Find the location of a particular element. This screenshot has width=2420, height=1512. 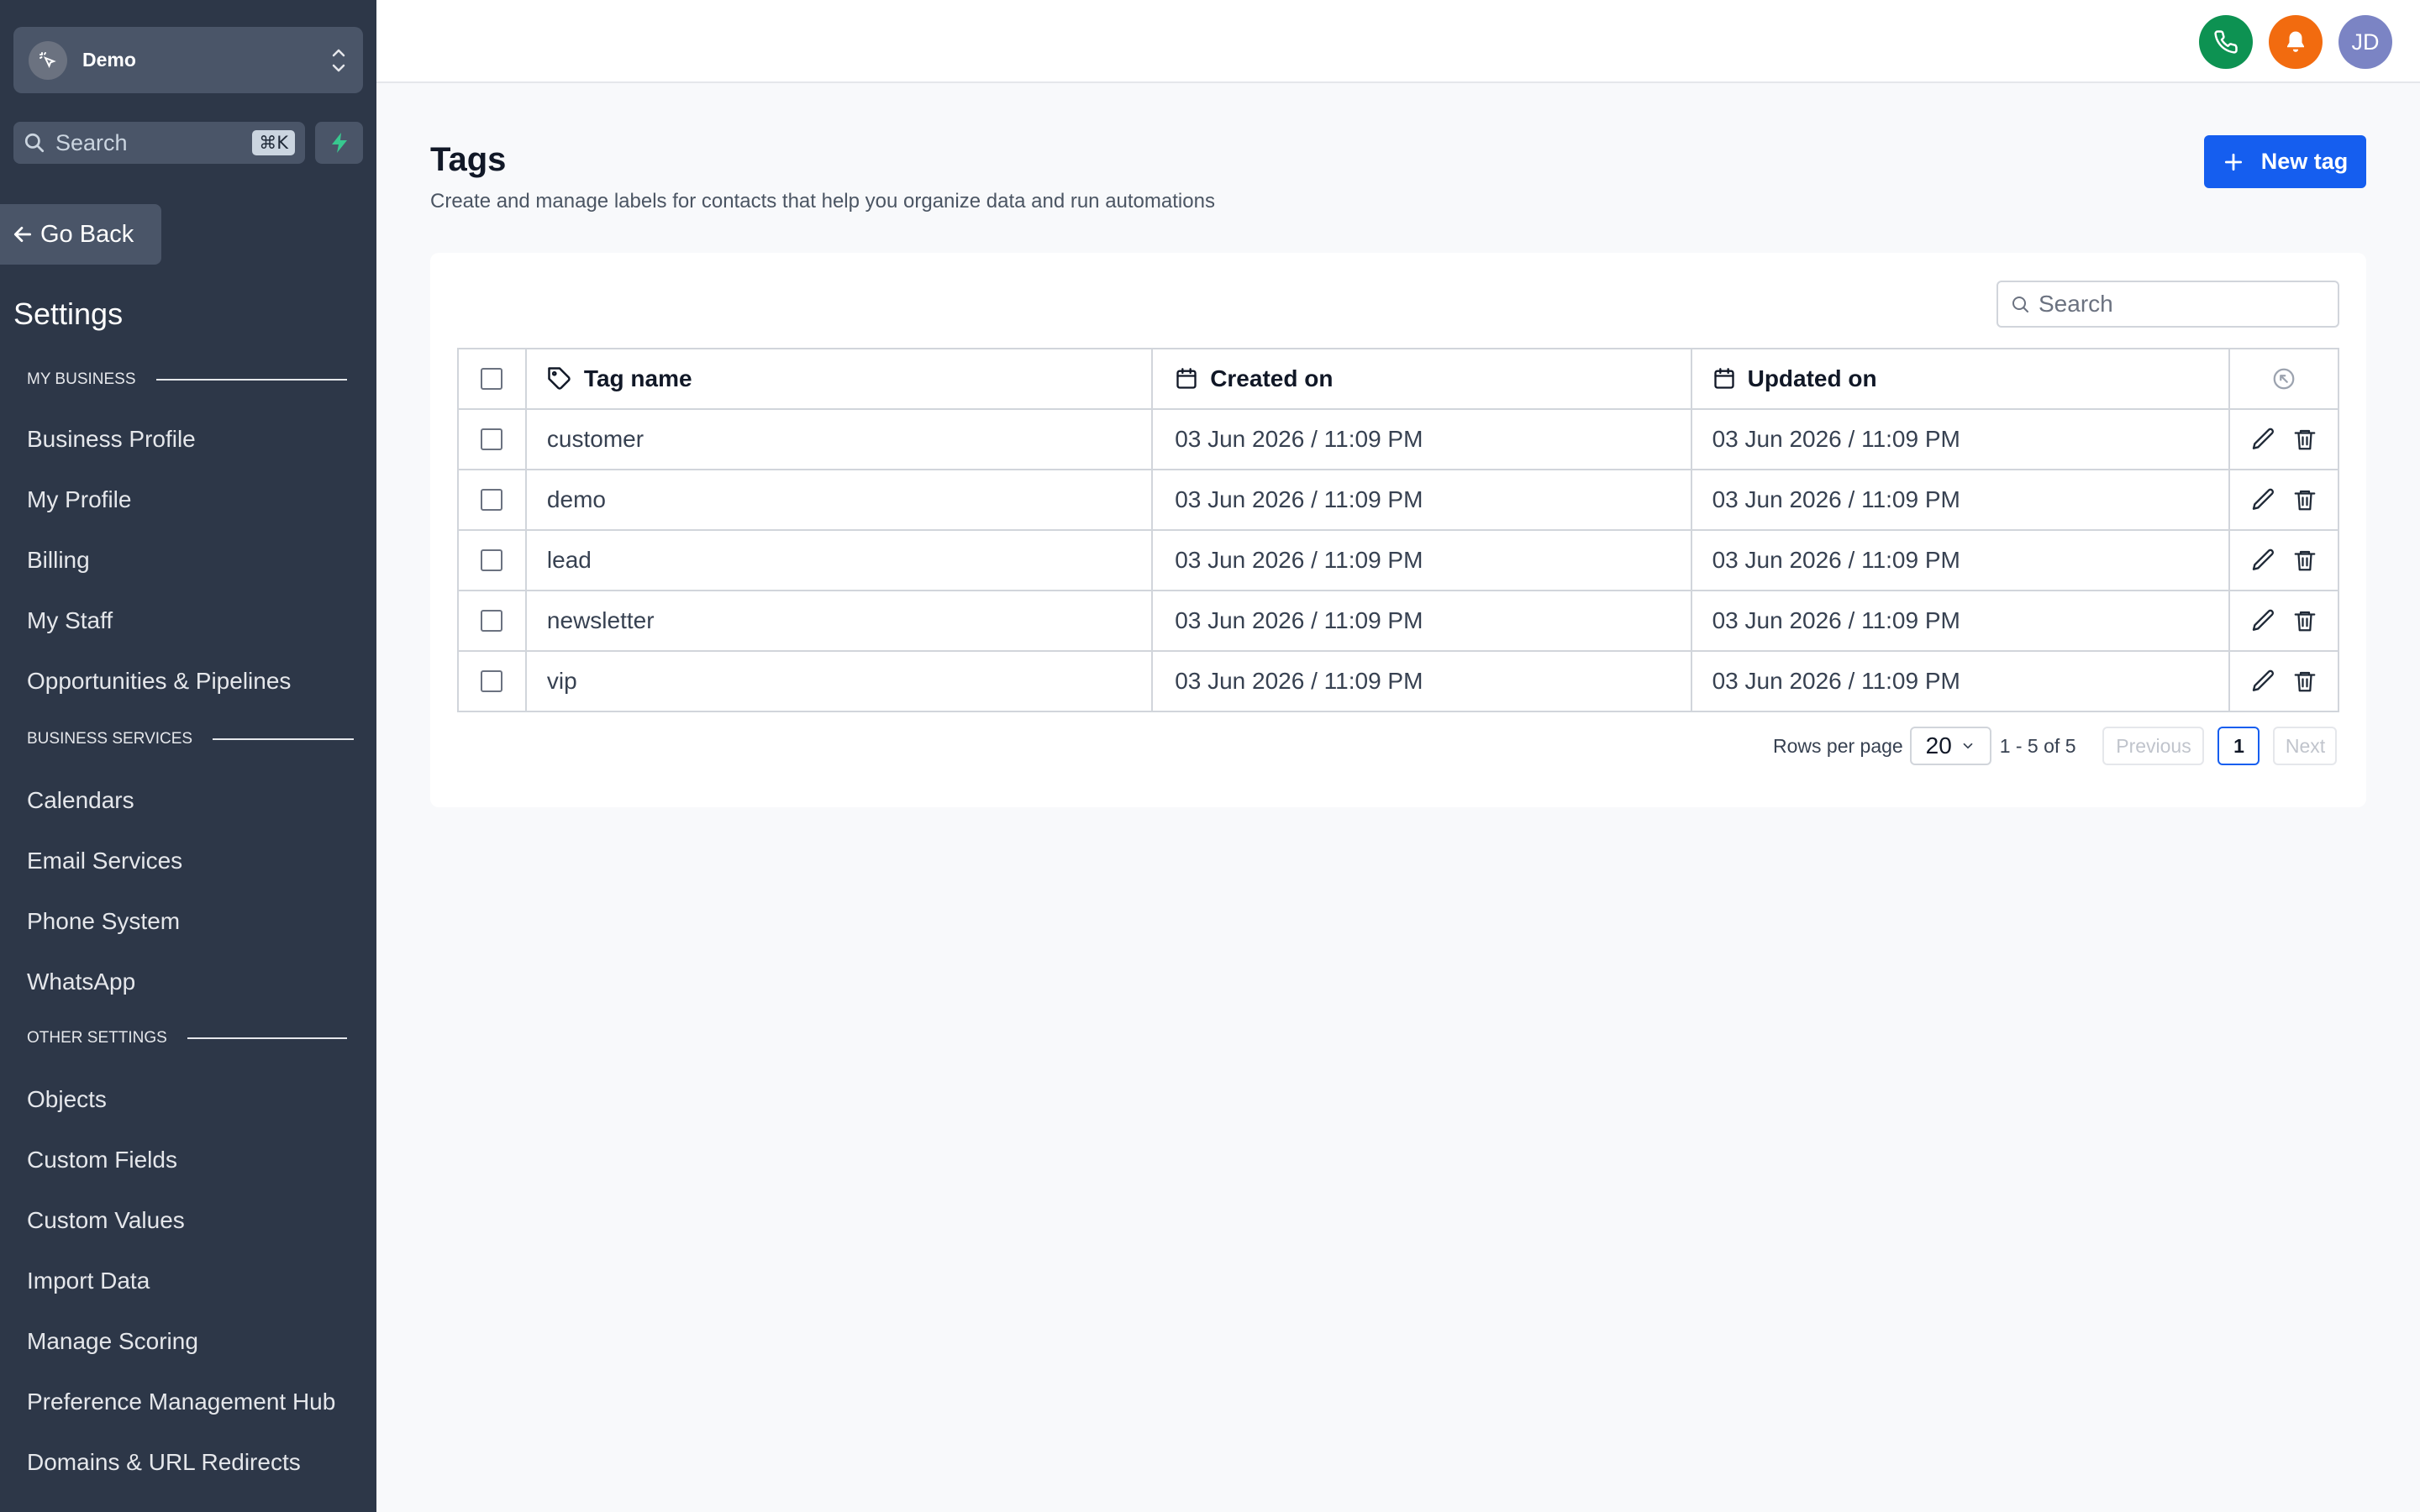

sidebar-item-custom-fields: Custom Fields is located at coordinates (102, 1160).